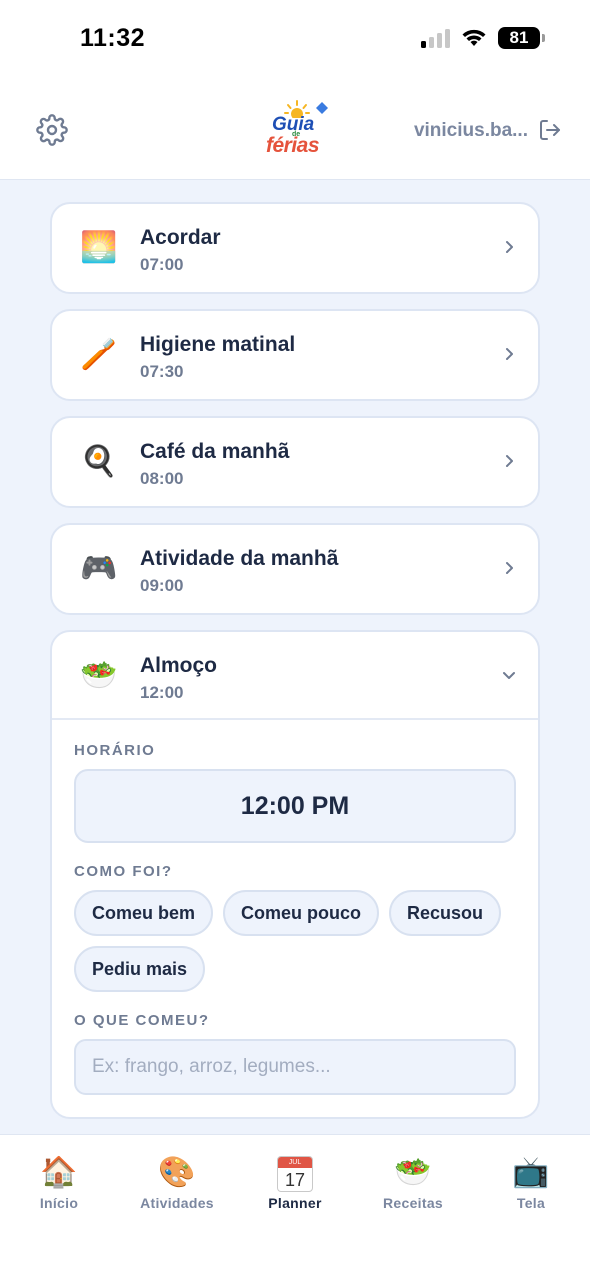 The image size is (590, 1280). I want to click on sunrise-icon: 🌅, so click(99, 247).